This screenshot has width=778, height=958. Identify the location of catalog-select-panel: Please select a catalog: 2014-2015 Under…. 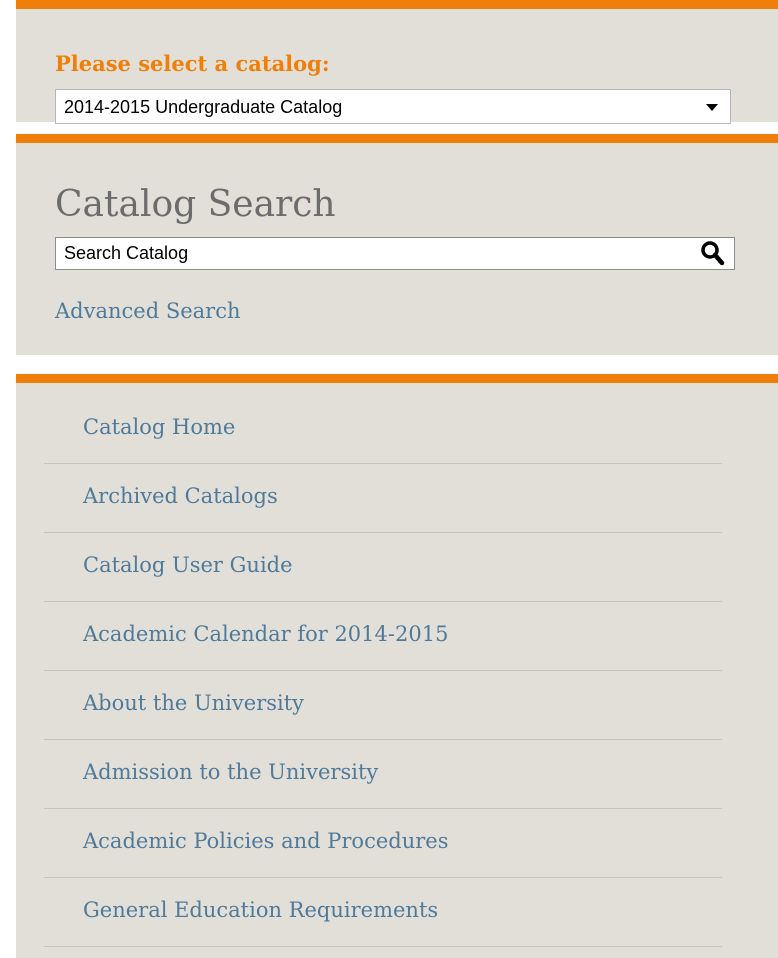
(397, 62).